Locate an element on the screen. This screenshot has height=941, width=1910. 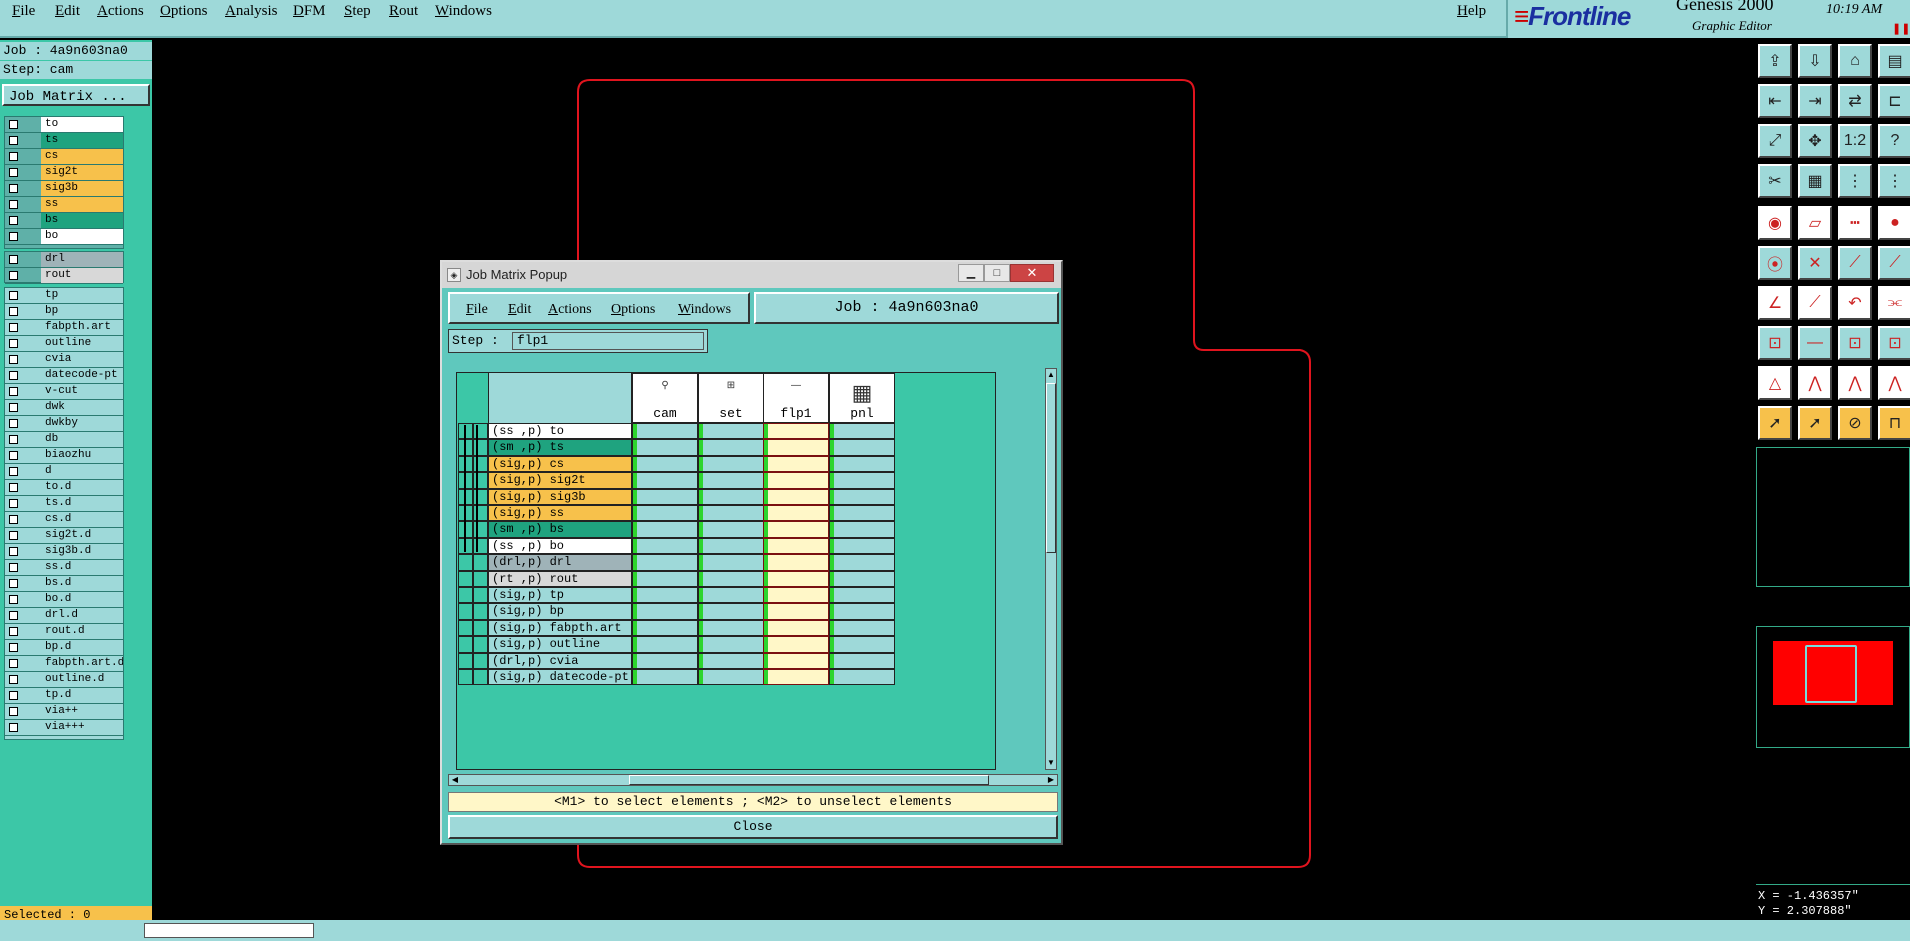
menu-step: Step is located at coordinates (357, 11).